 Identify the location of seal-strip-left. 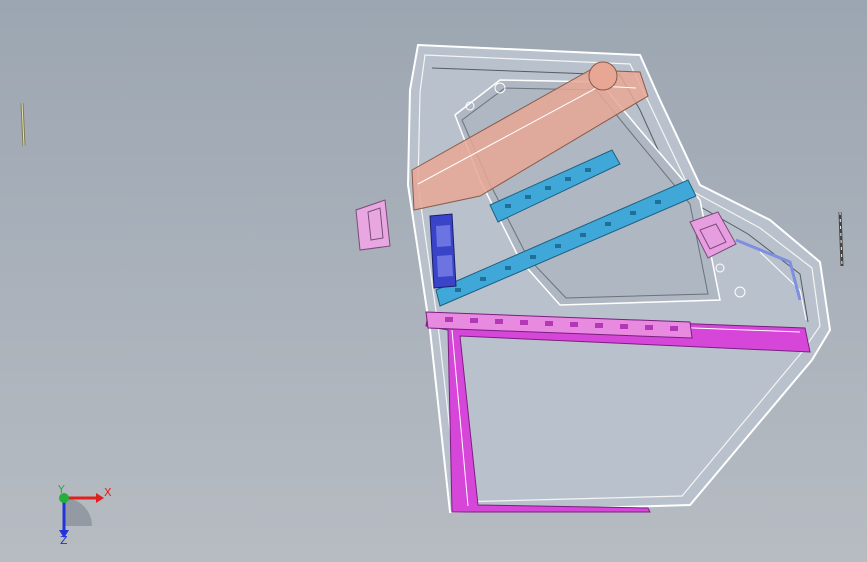
(23, 124).